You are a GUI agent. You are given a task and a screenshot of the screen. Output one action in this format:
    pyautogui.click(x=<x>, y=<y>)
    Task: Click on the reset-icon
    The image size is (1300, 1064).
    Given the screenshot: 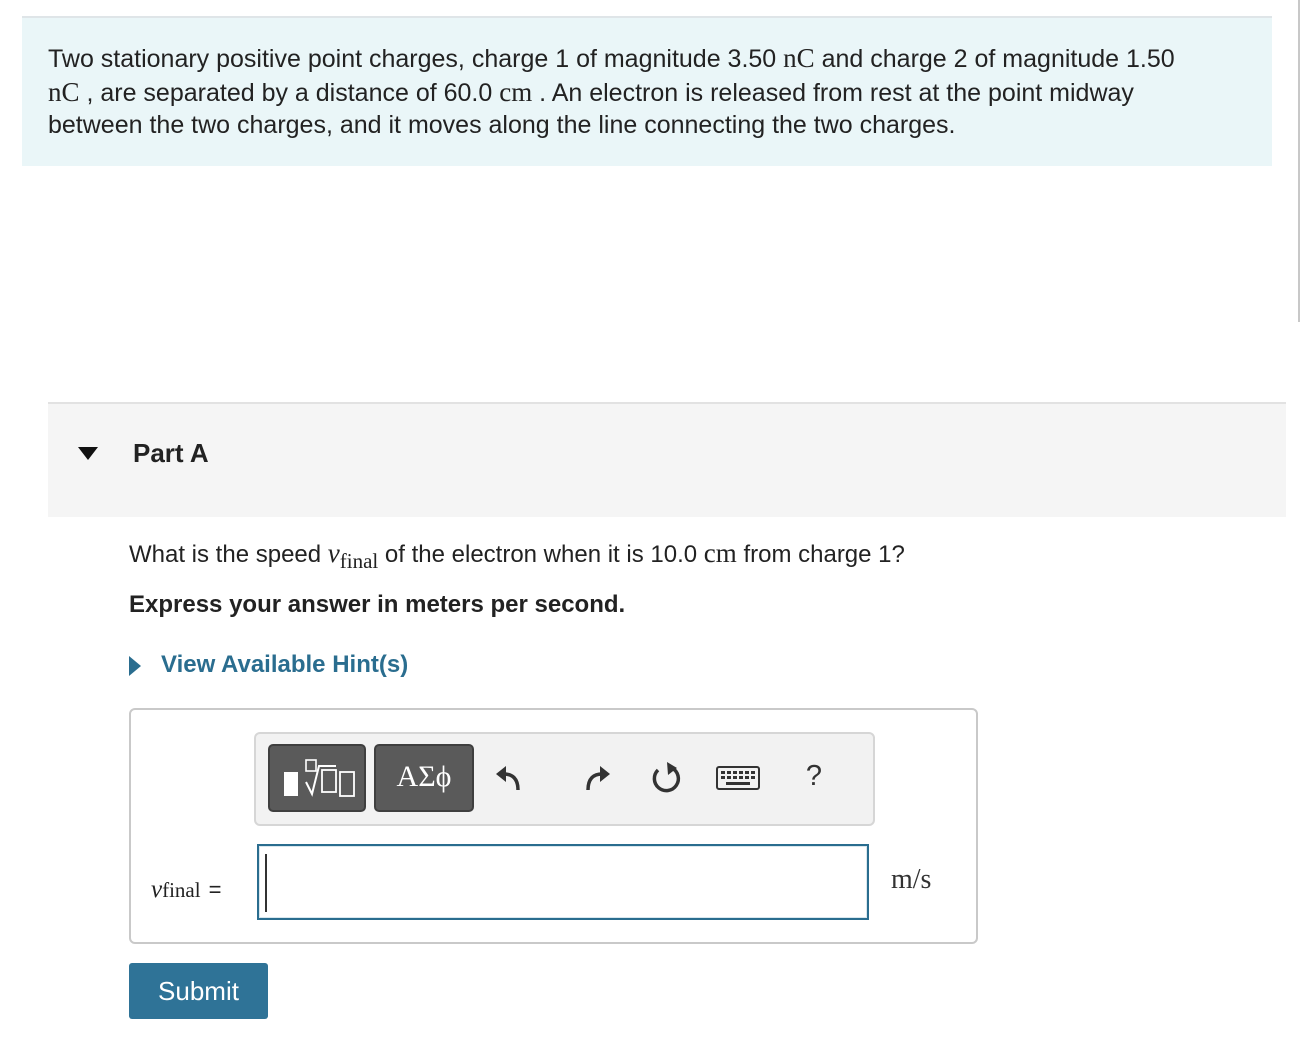 What is the action you would take?
    pyautogui.click(x=666, y=777)
    